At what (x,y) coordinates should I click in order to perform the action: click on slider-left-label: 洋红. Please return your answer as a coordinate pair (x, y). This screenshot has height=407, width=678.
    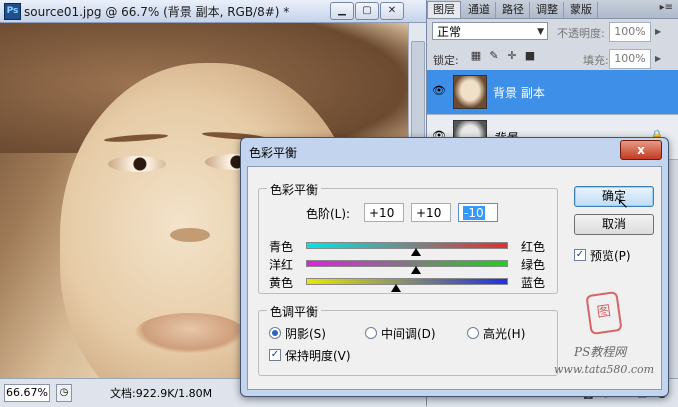
    Looking at the image, I should click on (281, 265).